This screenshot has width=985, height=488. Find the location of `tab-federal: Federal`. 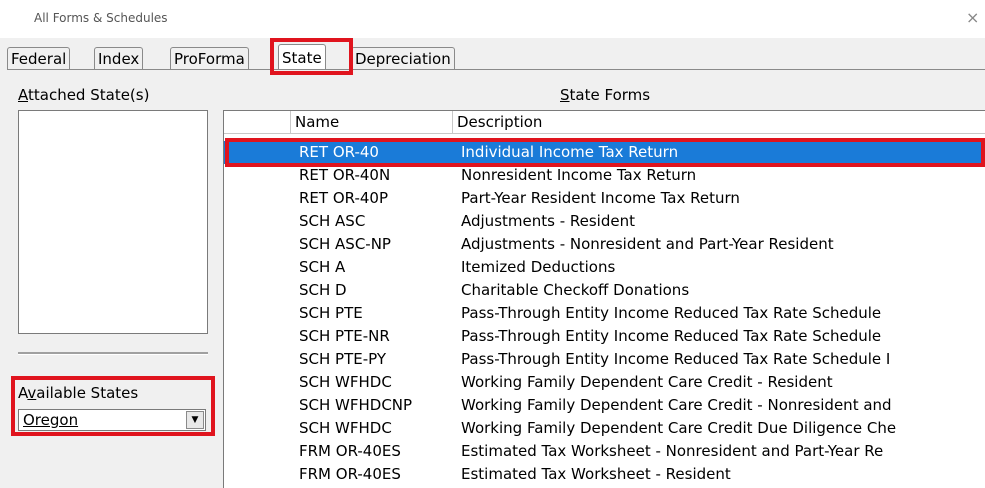

tab-federal: Federal is located at coordinates (39, 58).